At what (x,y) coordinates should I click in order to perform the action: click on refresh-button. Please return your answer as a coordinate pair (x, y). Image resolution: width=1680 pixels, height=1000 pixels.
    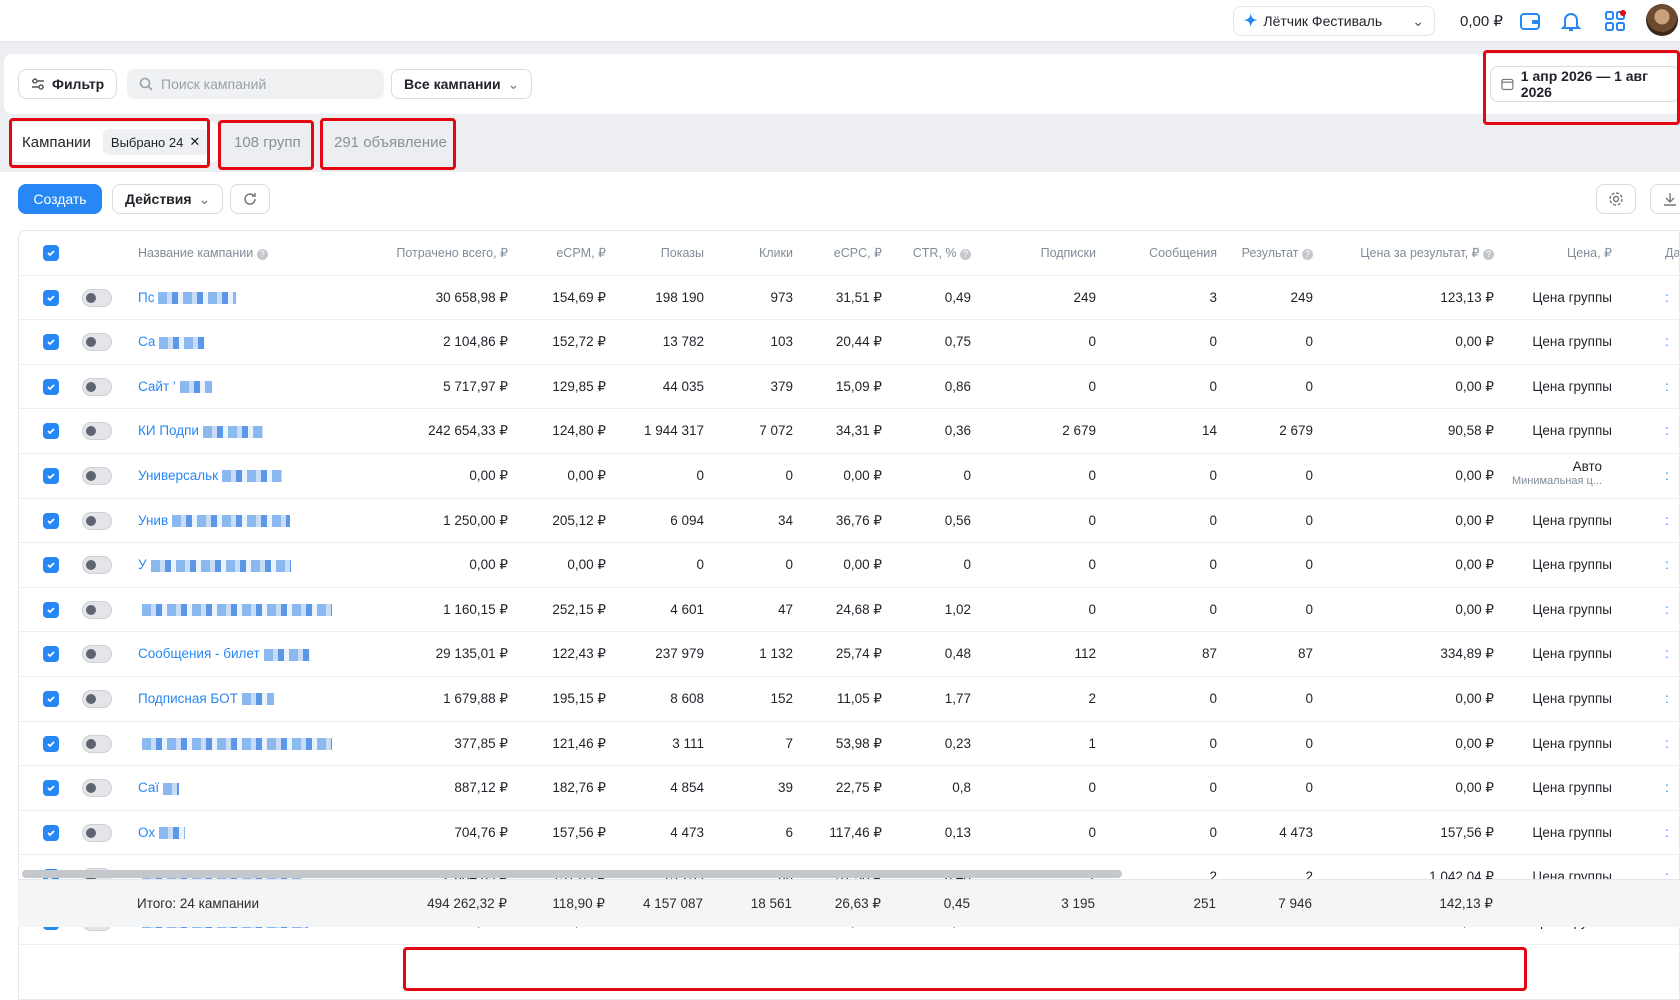
    Looking at the image, I should click on (250, 199).